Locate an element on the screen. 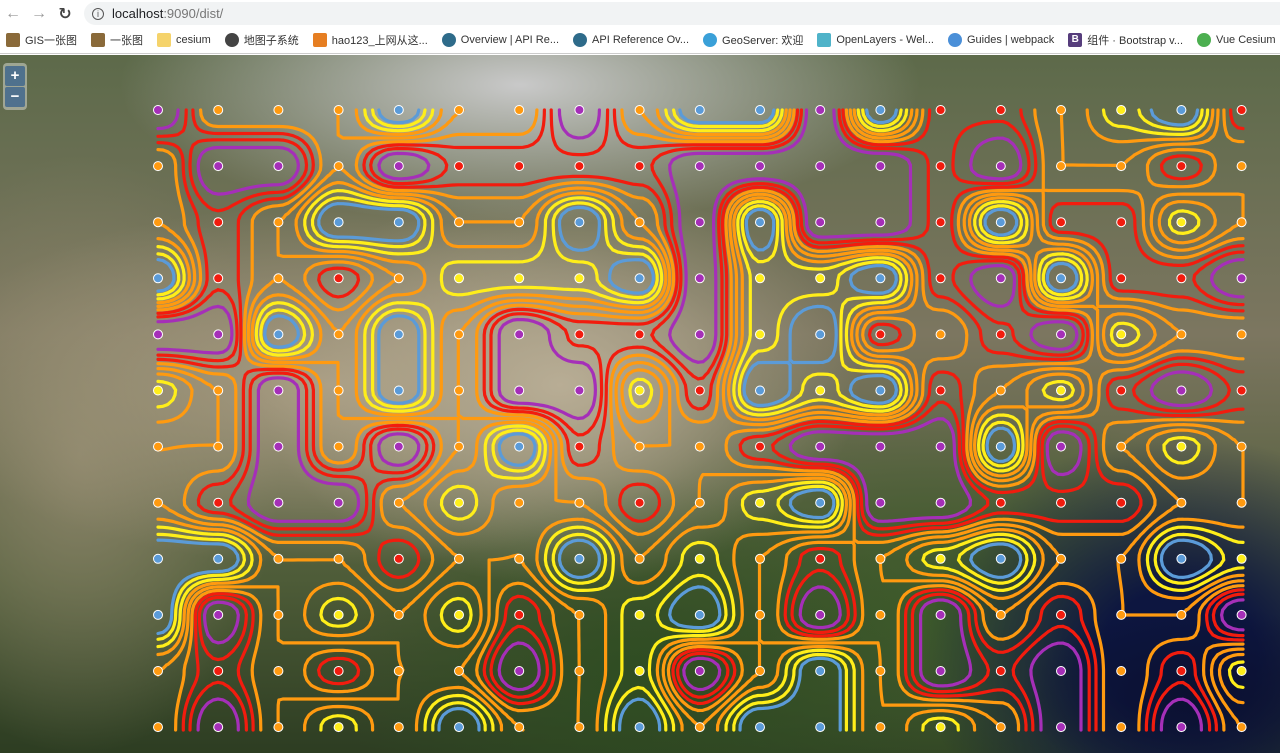 The image size is (1280, 753). back-icon: ← is located at coordinates (13, 14).